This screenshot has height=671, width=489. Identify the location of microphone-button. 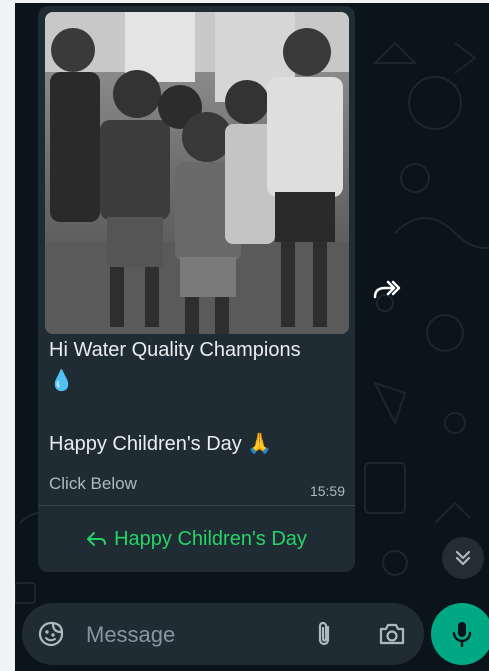
(460, 634).